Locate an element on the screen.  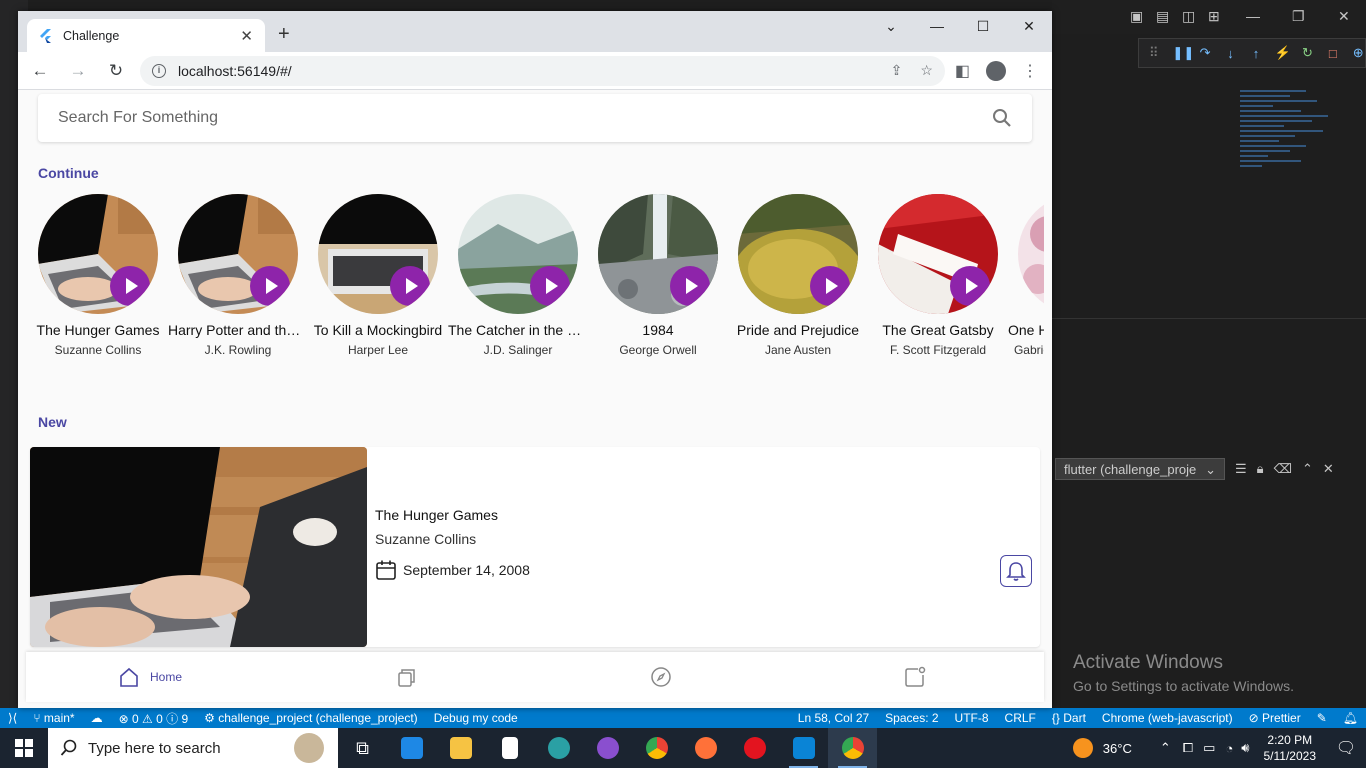
nav-library is located at coordinates (407, 677).